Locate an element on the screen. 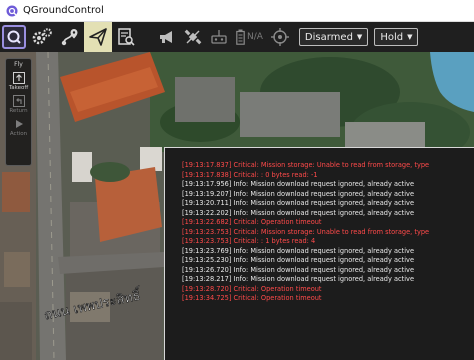  qgc-app-icon is located at coordinates (12, 10).